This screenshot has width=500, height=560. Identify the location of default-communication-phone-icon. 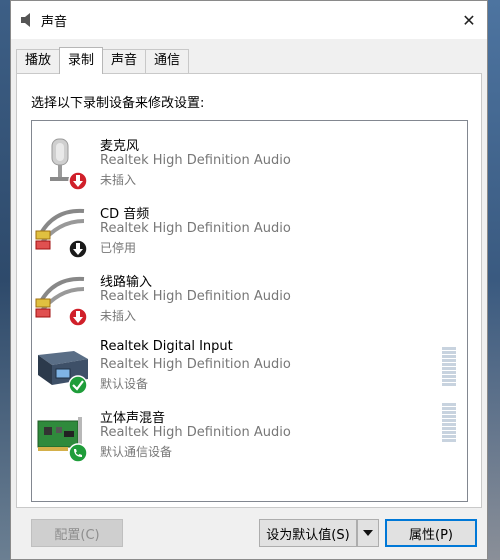
(78, 453).